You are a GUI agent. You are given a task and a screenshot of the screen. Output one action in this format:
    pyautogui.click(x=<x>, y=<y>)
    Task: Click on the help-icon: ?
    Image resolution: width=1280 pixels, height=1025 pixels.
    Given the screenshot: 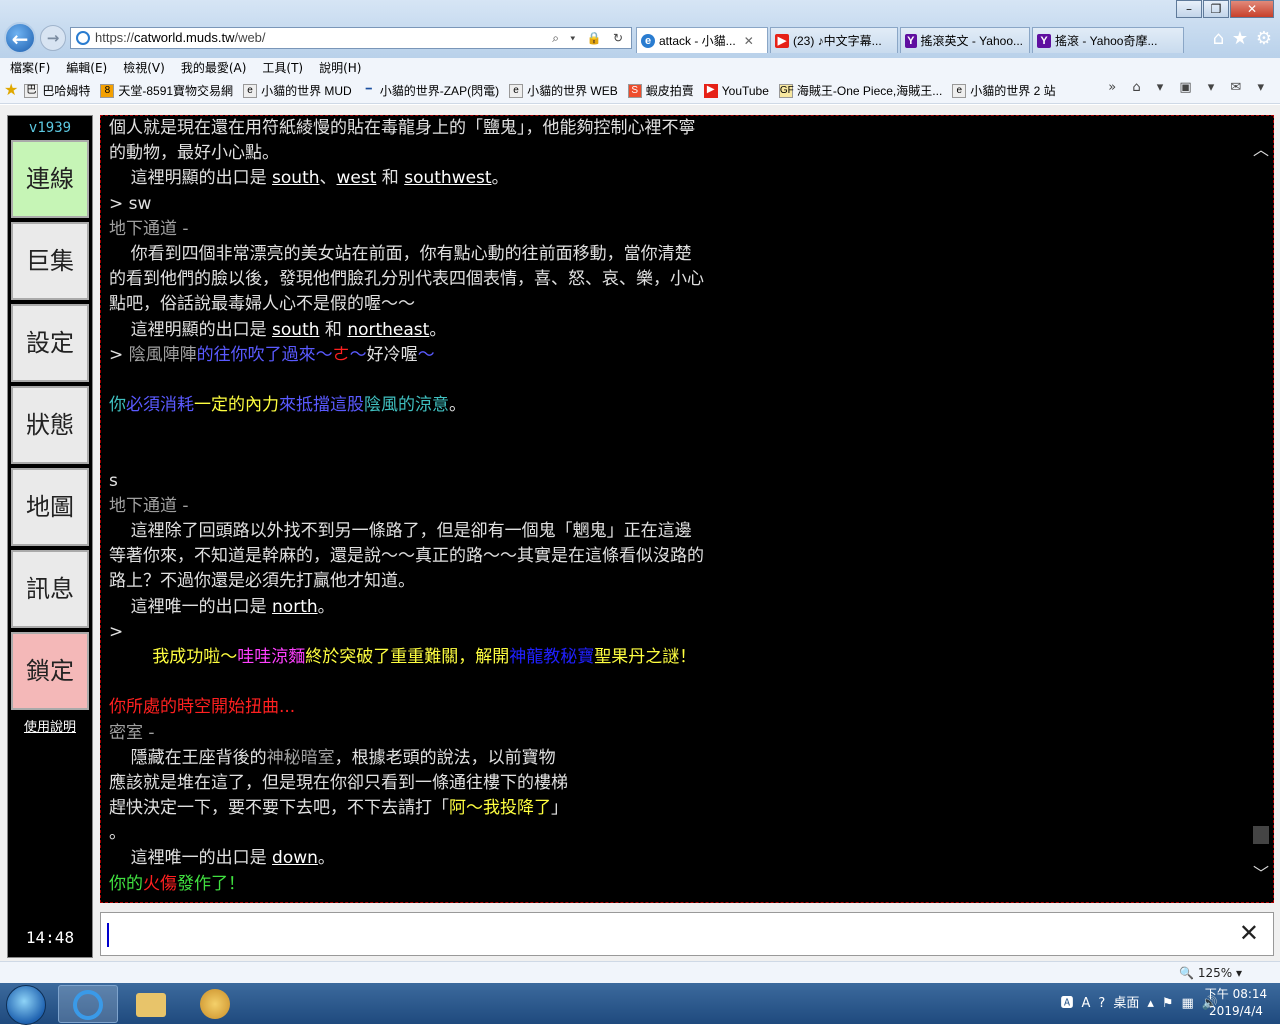 What is the action you would take?
    pyautogui.click(x=1101, y=1003)
    